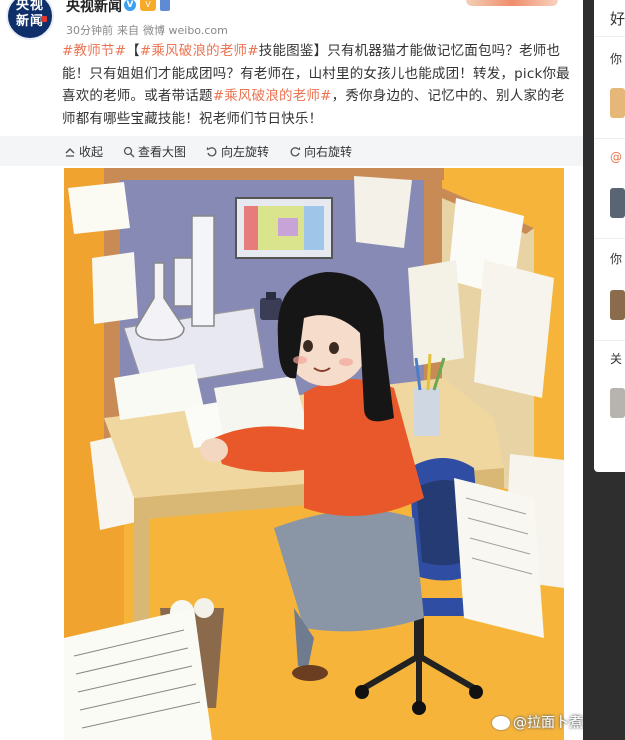 This screenshot has width=625, height=740. Describe the element at coordinates (616, 58) in the screenshot. I see `sidebar-item-1: 你` at that location.